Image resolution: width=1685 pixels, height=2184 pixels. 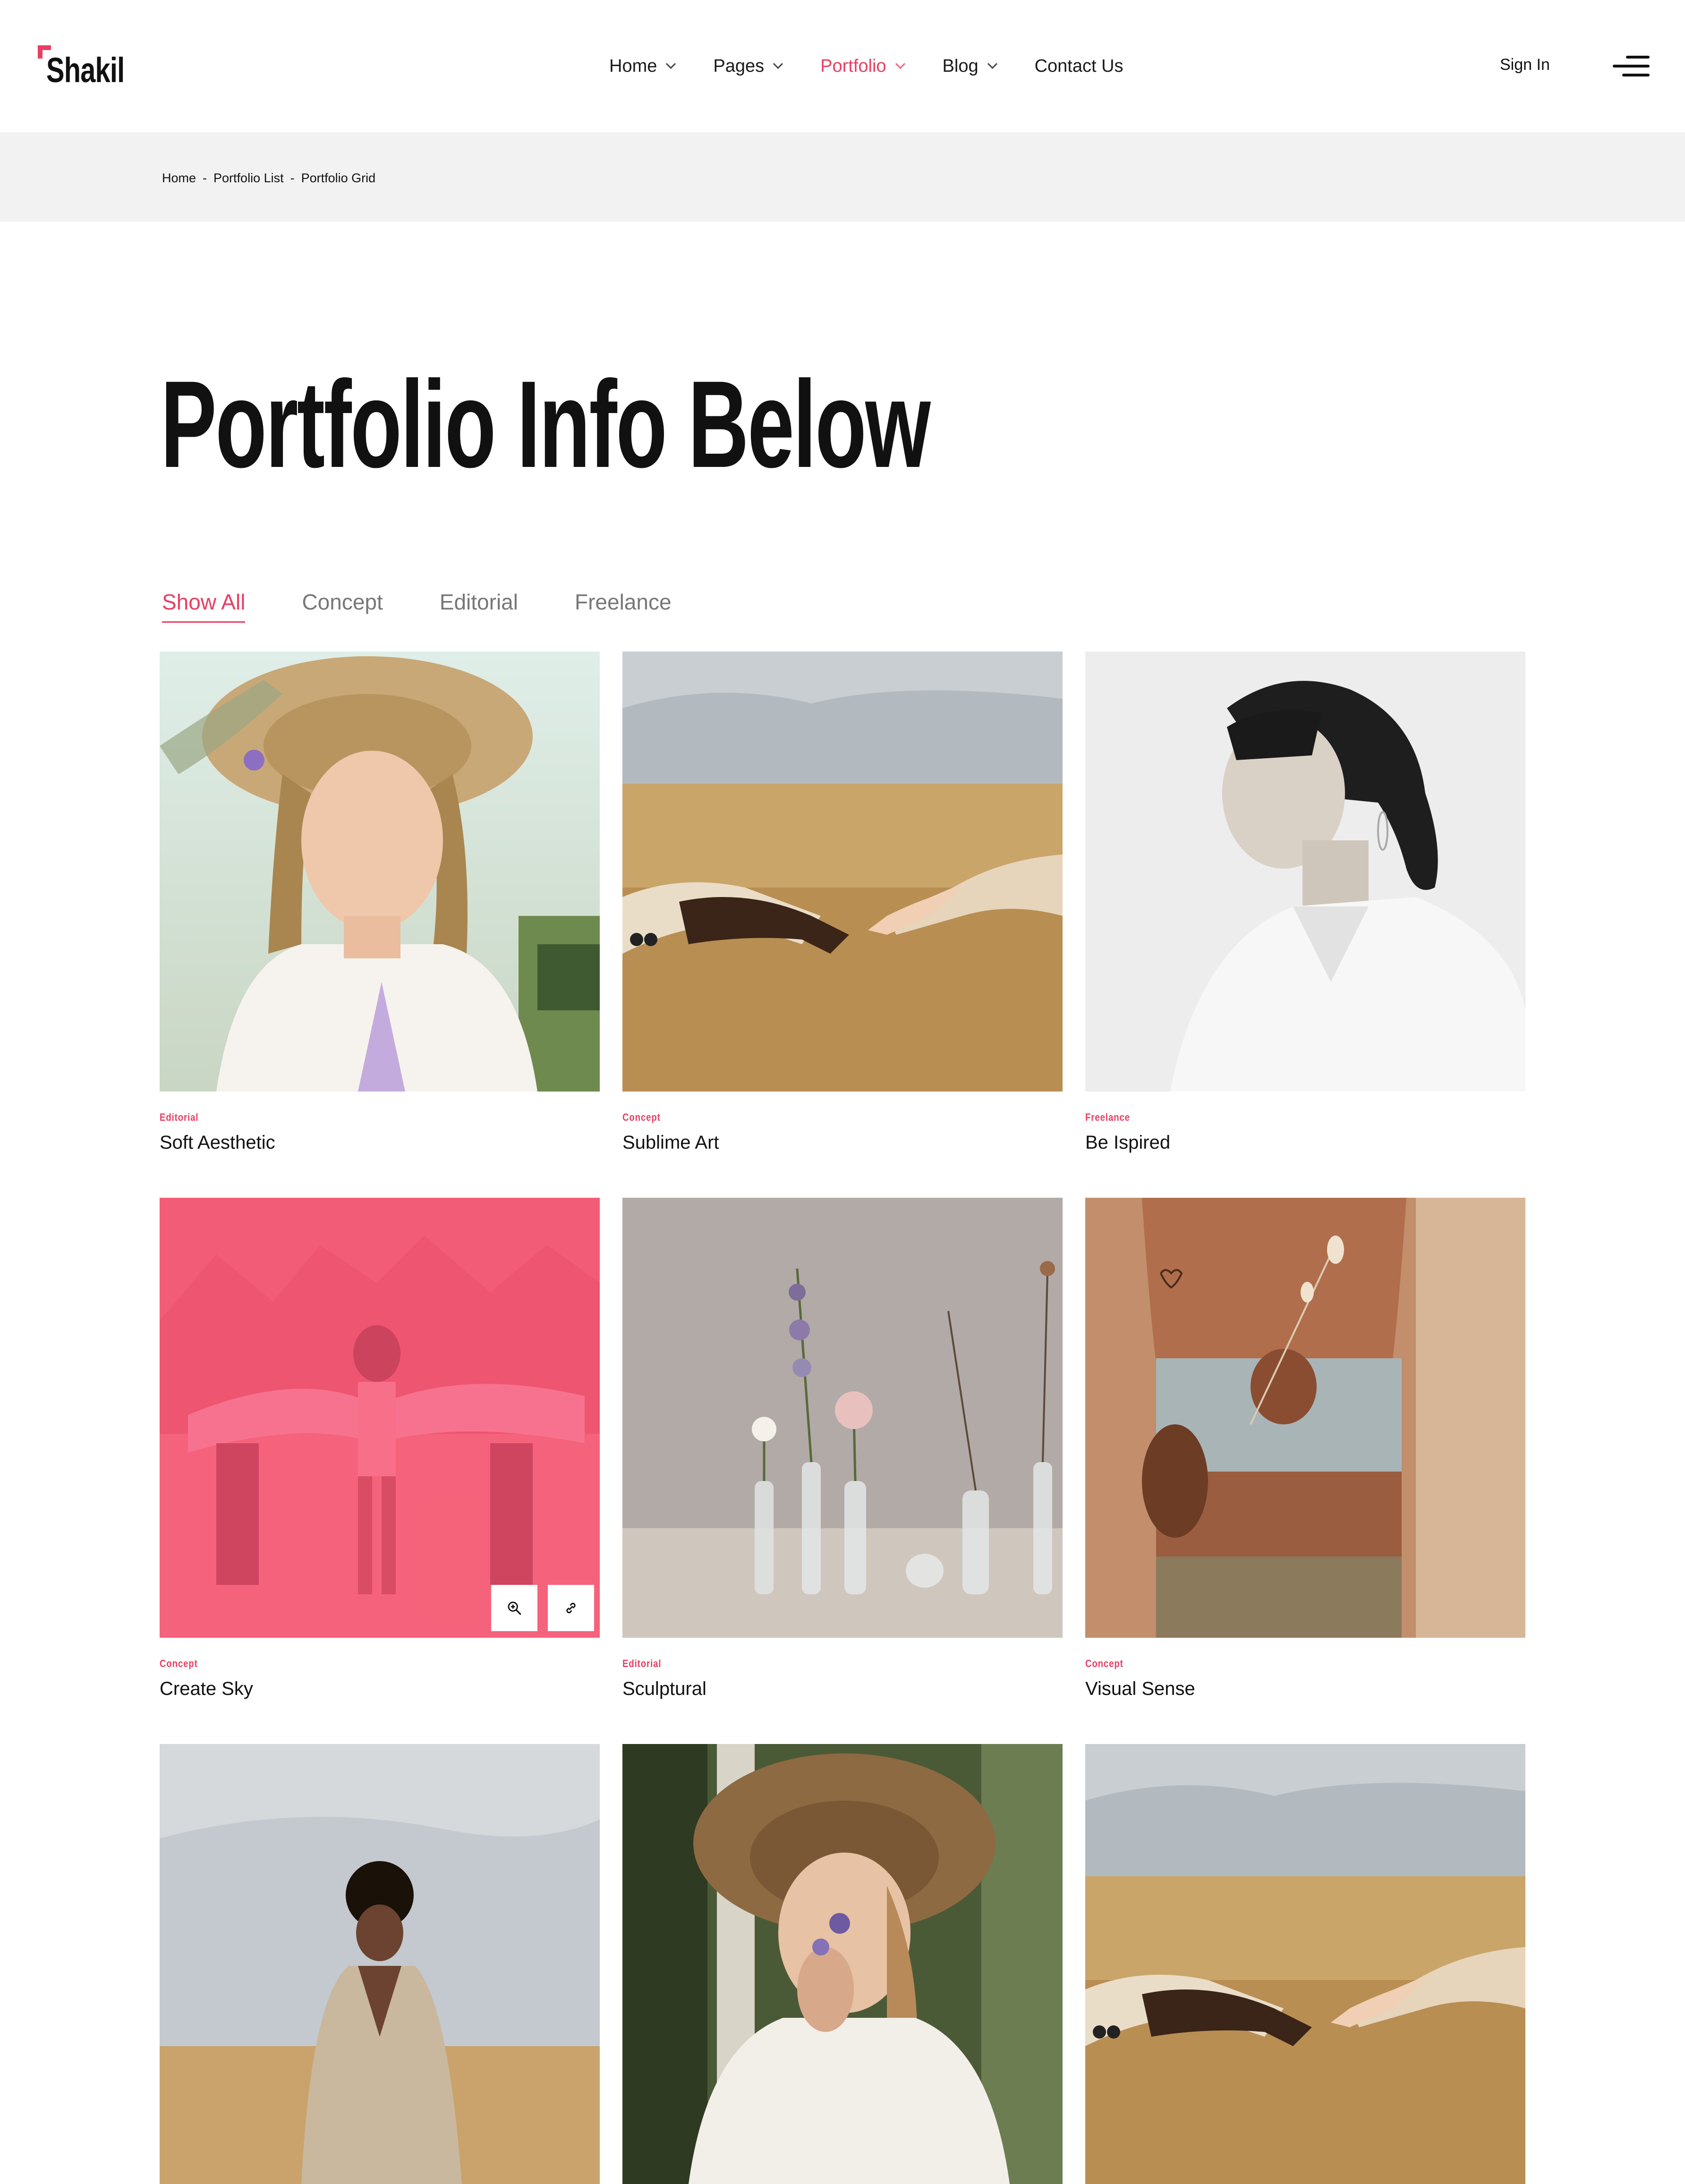 What do you see at coordinates (623, 605) in the screenshot?
I see `filter-freelance: Freelance` at bounding box center [623, 605].